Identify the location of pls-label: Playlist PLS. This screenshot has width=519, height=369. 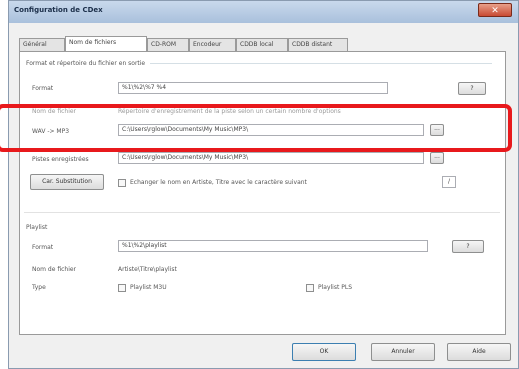
(335, 287).